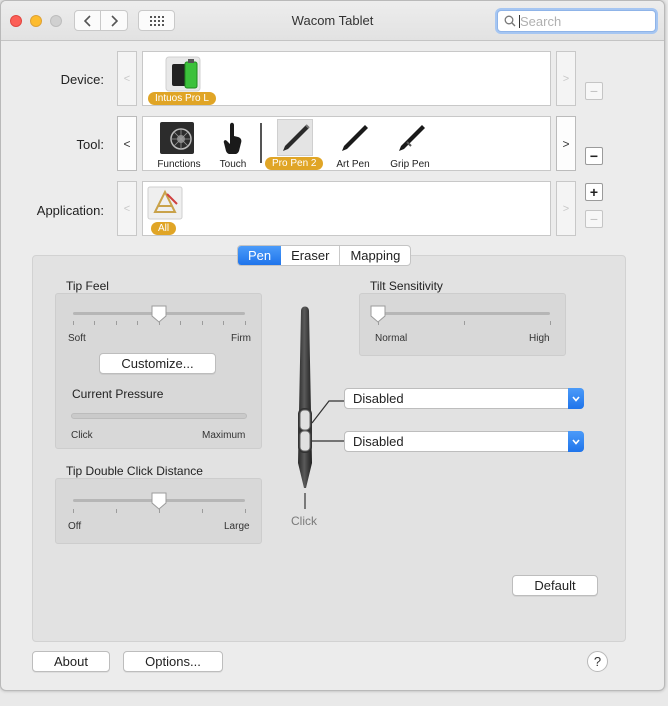  I want to click on application-item-all: All, so click(165, 210).